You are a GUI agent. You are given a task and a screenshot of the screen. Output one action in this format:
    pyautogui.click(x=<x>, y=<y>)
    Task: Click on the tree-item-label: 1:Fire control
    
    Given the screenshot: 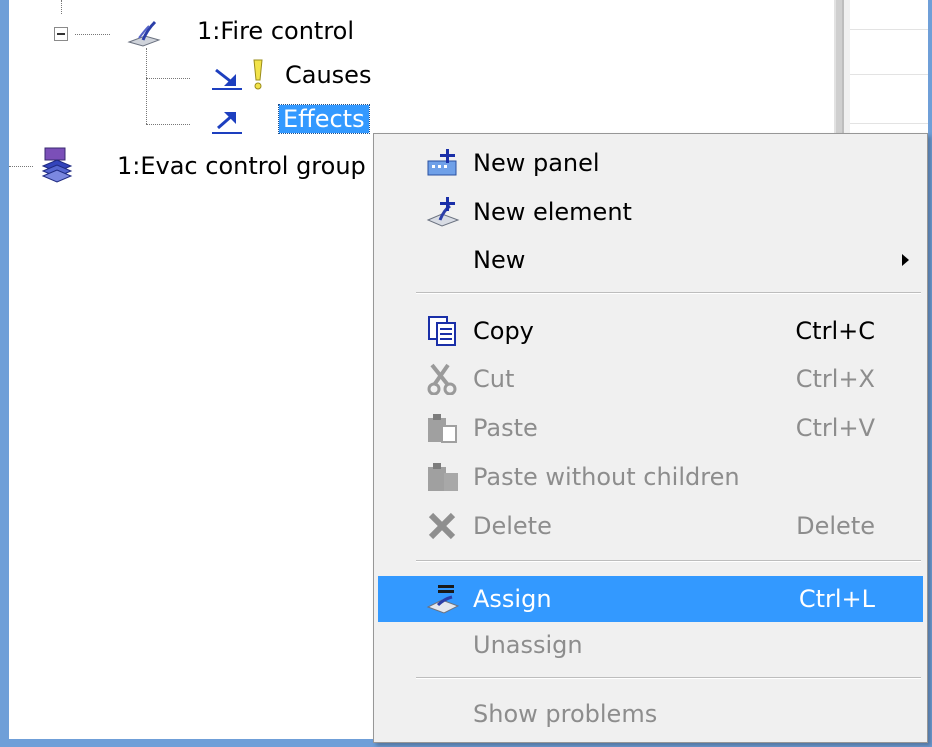 What is the action you would take?
    pyautogui.click(x=276, y=31)
    